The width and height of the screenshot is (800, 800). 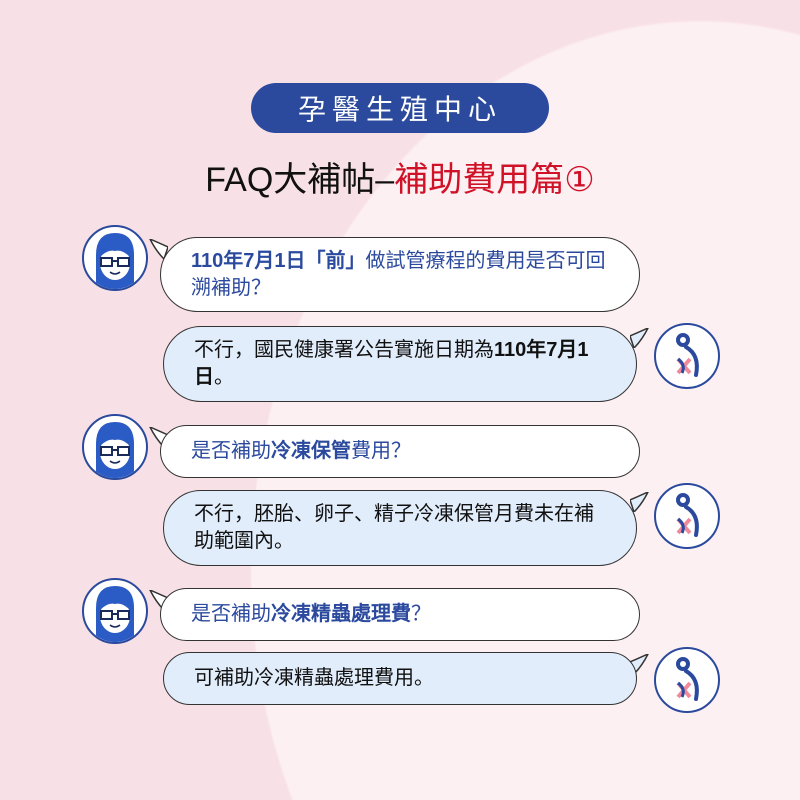 I want to click on page-title: FAQ大補帖–補助費用篇①, so click(x=400, y=176).